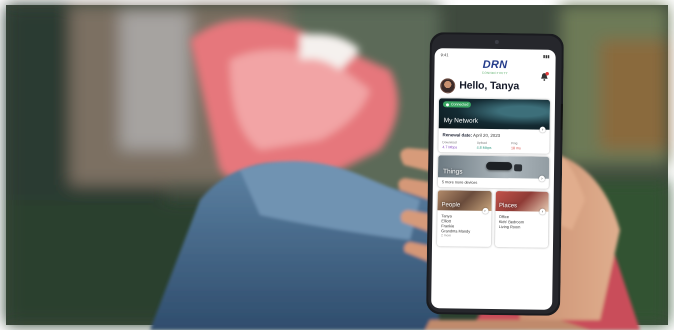 The width and height of the screenshot is (674, 330). I want to click on people-hero-image: People ›, so click(464, 202).